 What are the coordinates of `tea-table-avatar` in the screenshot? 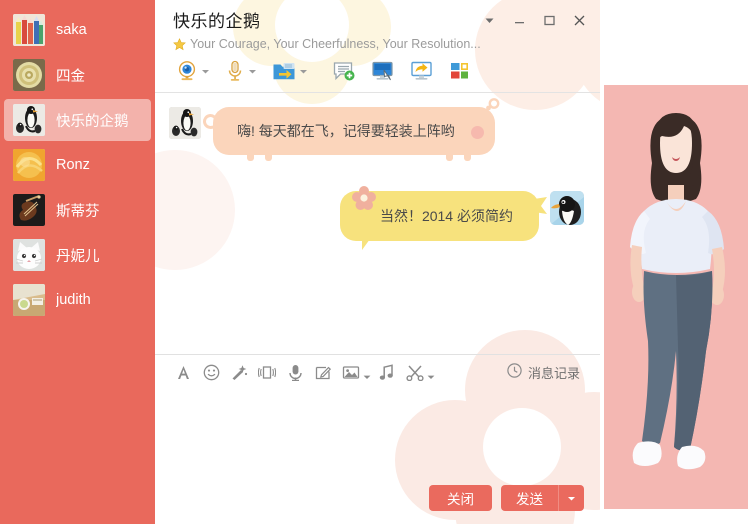 It's located at (29, 300).